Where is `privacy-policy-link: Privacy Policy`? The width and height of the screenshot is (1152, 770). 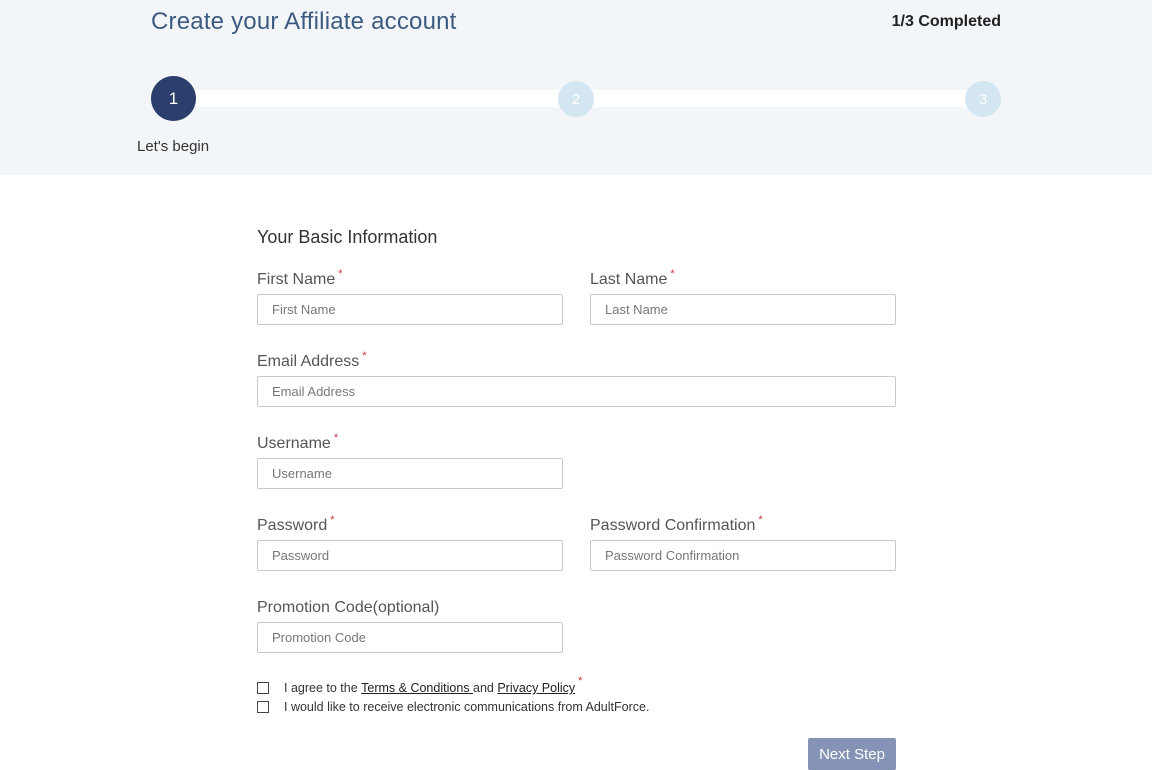
privacy-policy-link: Privacy Policy is located at coordinates (536, 688).